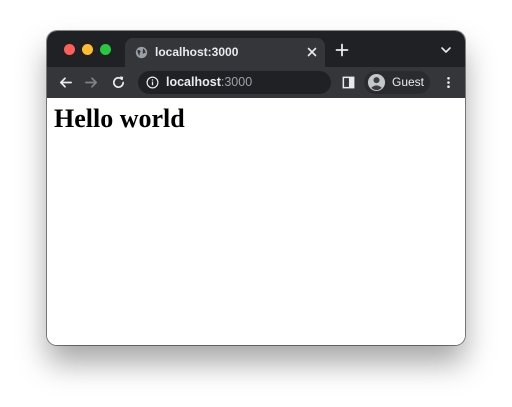 The image size is (512, 407). I want to click on profile-label: Guest, so click(408, 82).